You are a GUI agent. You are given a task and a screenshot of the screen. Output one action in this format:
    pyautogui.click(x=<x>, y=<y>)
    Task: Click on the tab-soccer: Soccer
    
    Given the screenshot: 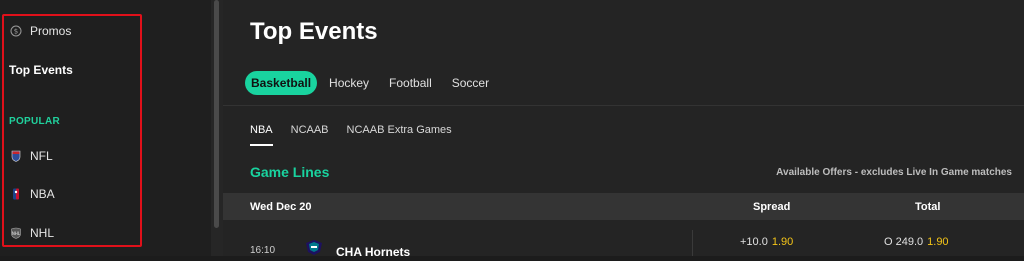 What is the action you would take?
    pyautogui.click(x=470, y=83)
    